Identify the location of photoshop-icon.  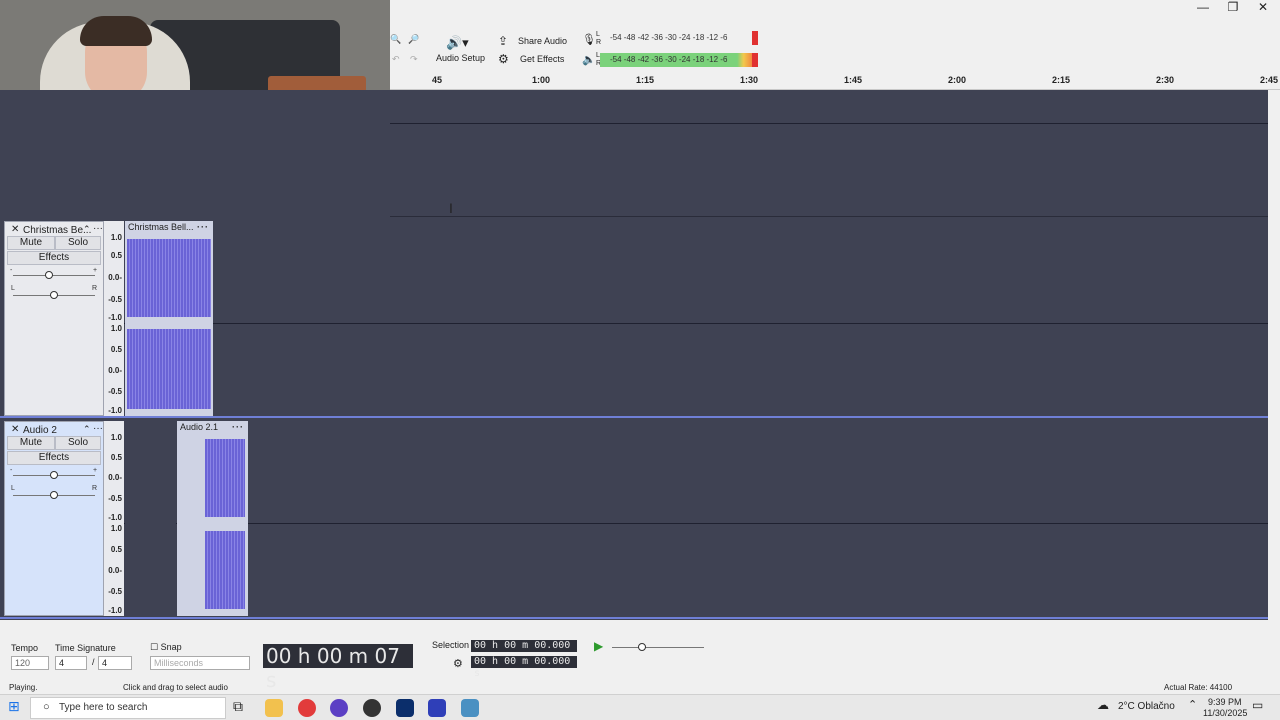
(405, 708).